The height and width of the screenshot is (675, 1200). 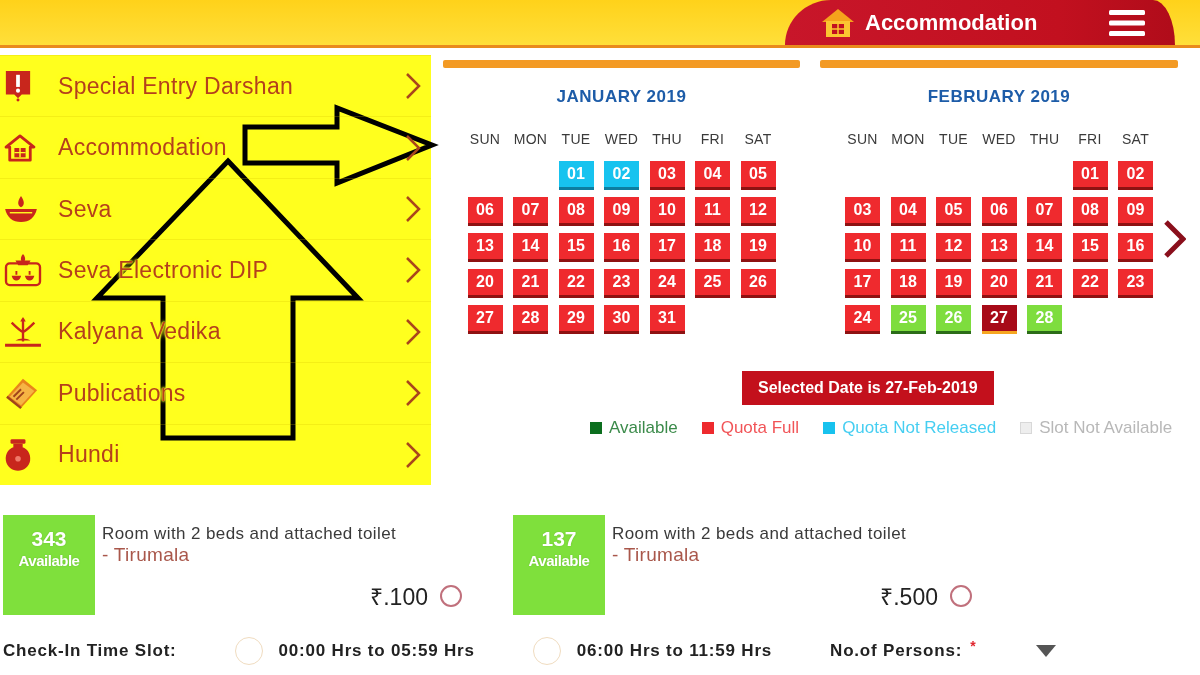 I want to click on book-icon, so click(x=22, y=393).